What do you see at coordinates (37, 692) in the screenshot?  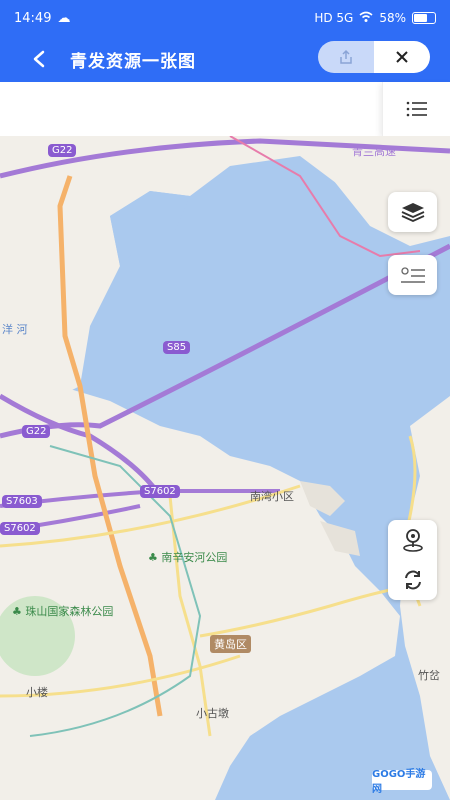 I see `place-label-xiaolou: 小楼` at bounding box center [37, 692].